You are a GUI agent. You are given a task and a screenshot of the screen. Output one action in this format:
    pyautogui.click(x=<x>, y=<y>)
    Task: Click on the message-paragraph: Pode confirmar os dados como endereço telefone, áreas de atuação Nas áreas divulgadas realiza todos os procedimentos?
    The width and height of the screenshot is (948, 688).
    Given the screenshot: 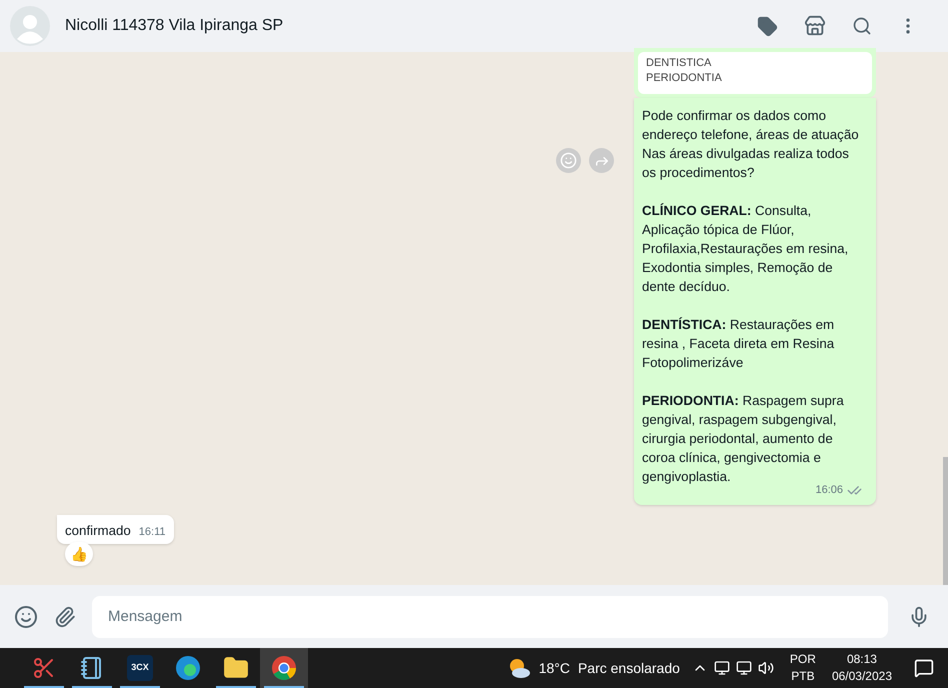 What is the action you would take?
    pyautogui.click(x=751, y=144)
    